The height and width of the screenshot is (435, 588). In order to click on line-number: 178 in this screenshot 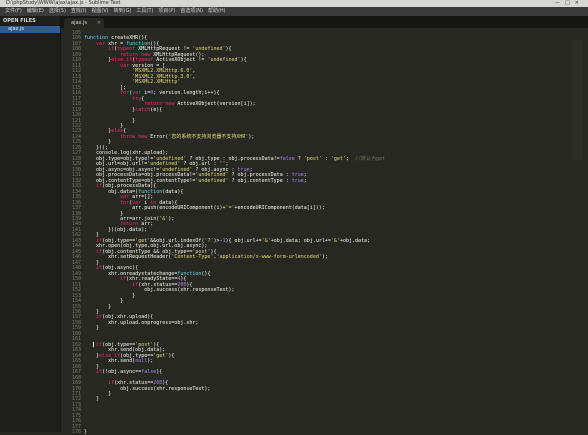, I will do `click(76, 432)`.